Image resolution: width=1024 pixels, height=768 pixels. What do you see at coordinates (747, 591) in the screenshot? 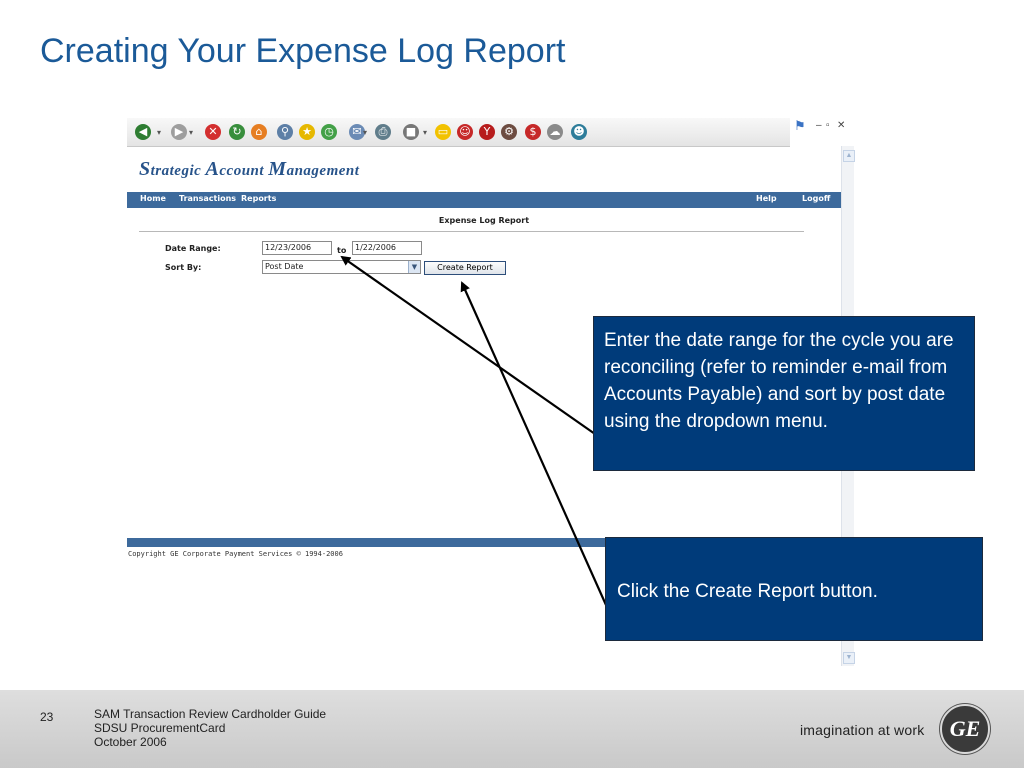
I see `callout-create-report-text: Click the Create Report button.` at bounding box center [747, 591].